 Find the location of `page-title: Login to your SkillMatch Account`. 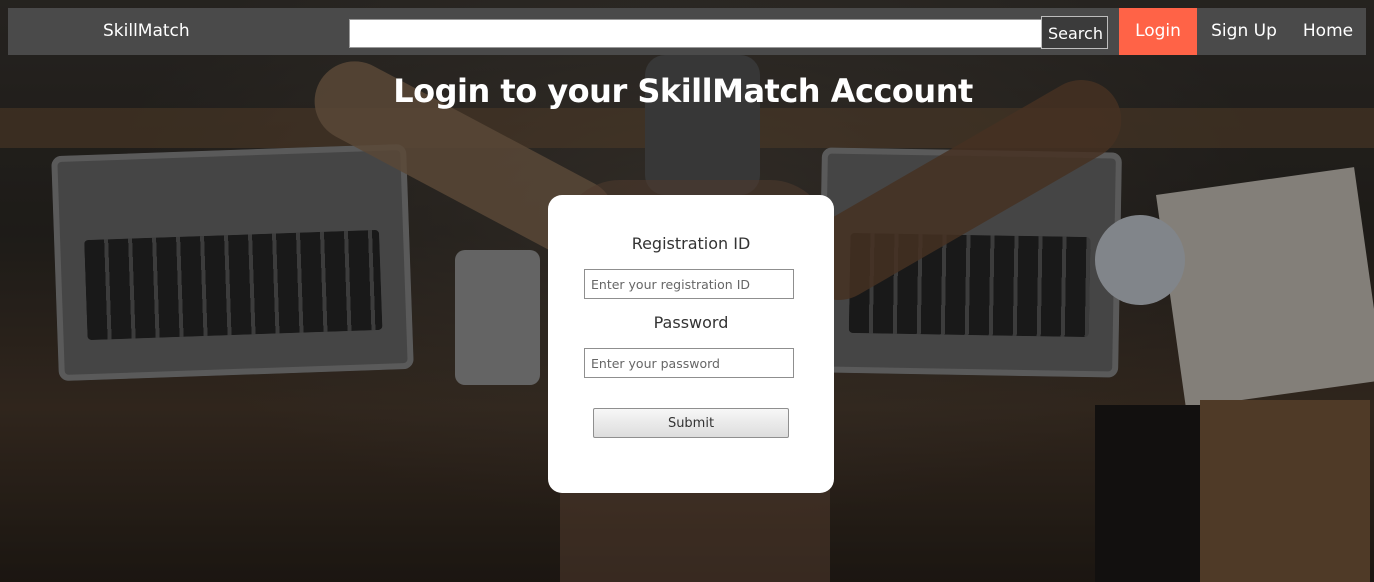

page-title: Login to your SkillMatch Account is located at coordinates (687, 91).